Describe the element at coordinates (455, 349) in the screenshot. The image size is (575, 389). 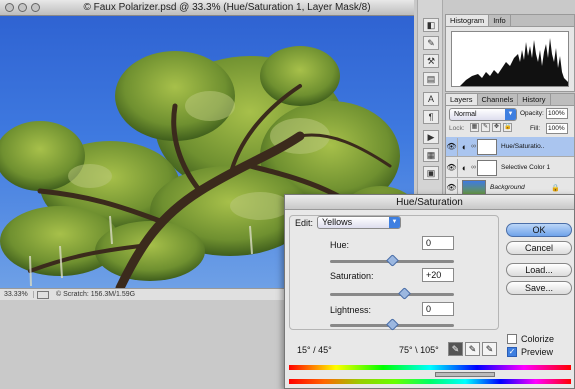
I see `eyedropper-icon: ✎` at that location.